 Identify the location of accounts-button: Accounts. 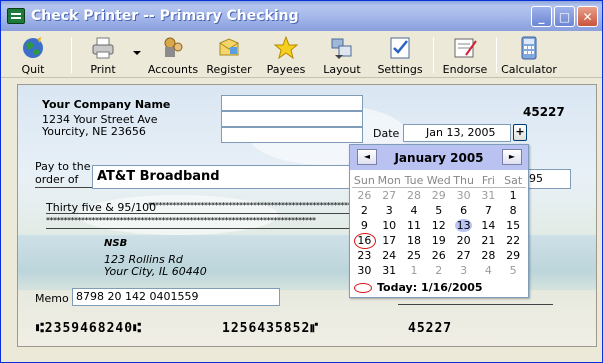
(173, 55).